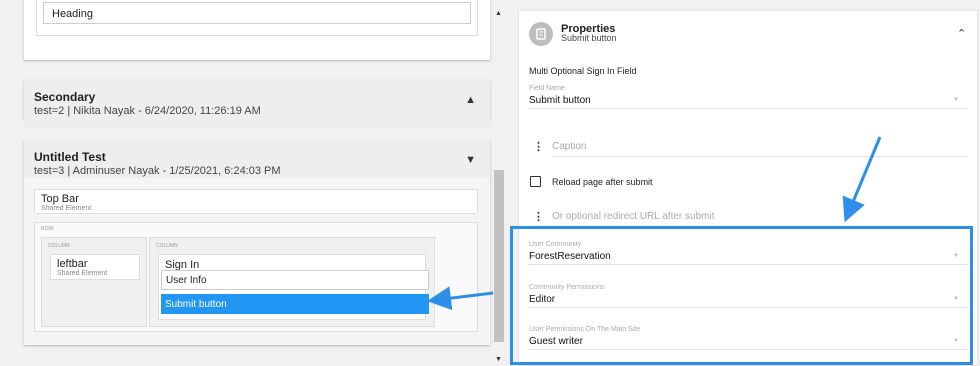  What do you see at coordinates (556, 341) in the screenshot?
I see `main-site-permissions-value: Guest writer` at bounding box center [556, 341].